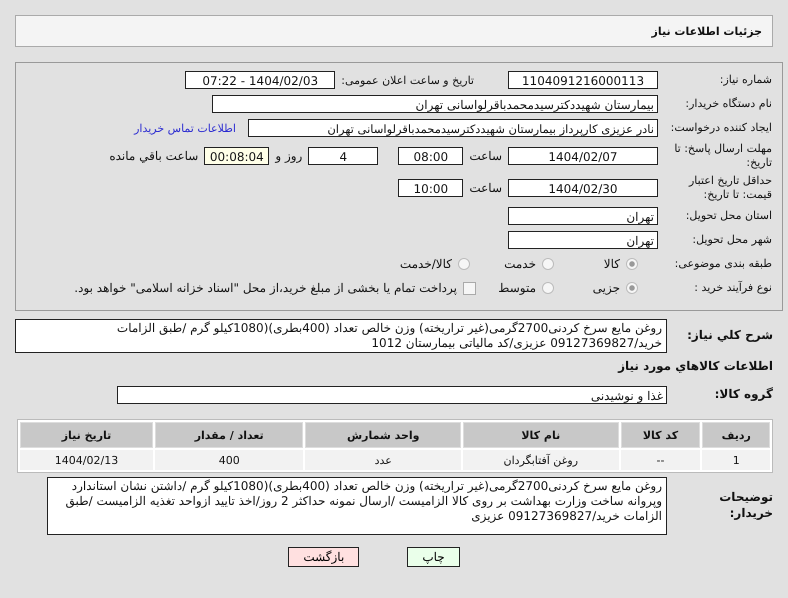  I want to click on buyer-notes-field: روغن مایع سرخ کردنی2700گرمی(غیر تراریخته) وزن خالص تعداد (400بطری)(1080کیلو گرم /داشتن نشان استاندارد وپروانه ساخت وزارت بهداشت بر روی کالا الزامیست /ارسال نمونه حداکثر 2 روز/اخذ تایید ازواحد تغذیه الزامیست /طبق الزامات خرید/09127369827 عزیزی, so click(357, 506).